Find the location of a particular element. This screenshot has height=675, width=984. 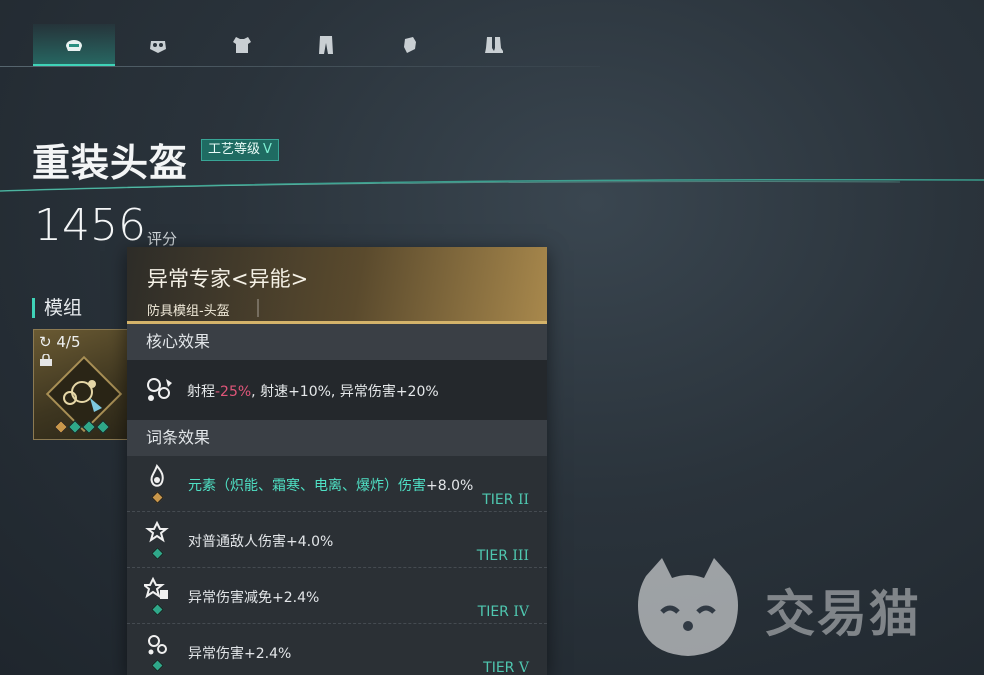

core-effect-title: 核心效果 is located at coordinates (337, 342).